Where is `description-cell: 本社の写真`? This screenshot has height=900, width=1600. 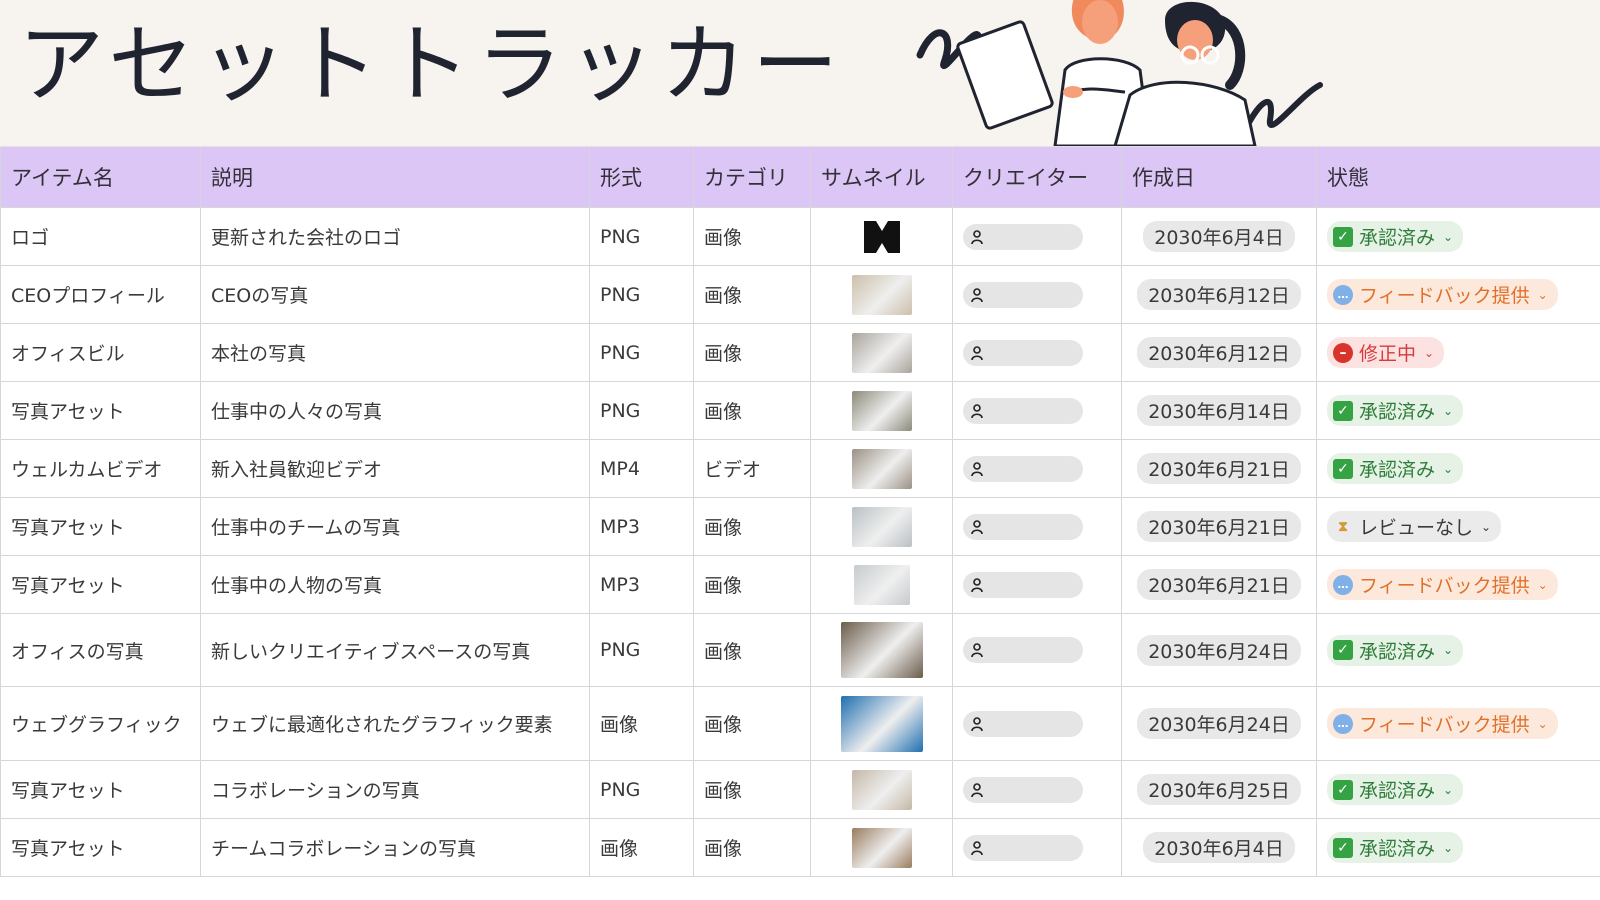
description-cell: 本社の写真 is located at coordinates (395, 352).